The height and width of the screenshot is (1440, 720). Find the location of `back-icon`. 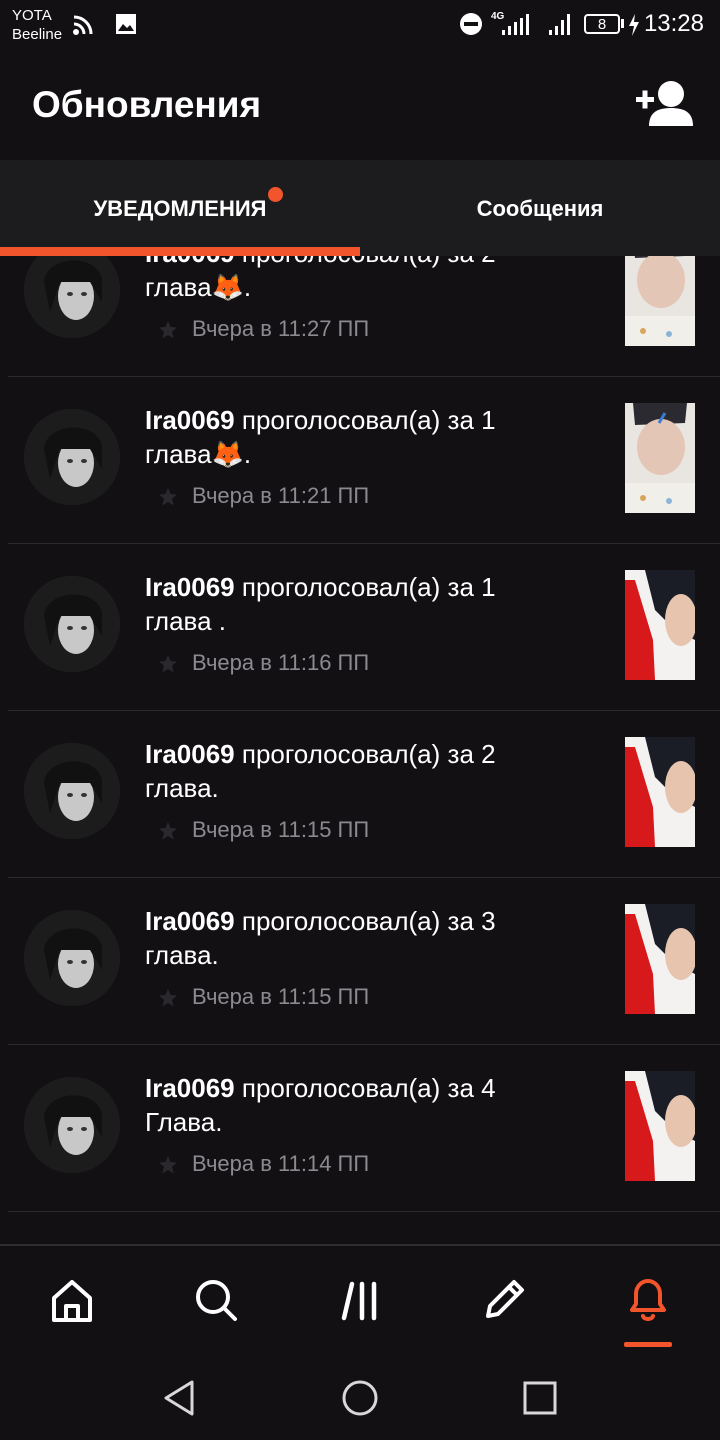

back-icon is located at coordinates (180, 1398).